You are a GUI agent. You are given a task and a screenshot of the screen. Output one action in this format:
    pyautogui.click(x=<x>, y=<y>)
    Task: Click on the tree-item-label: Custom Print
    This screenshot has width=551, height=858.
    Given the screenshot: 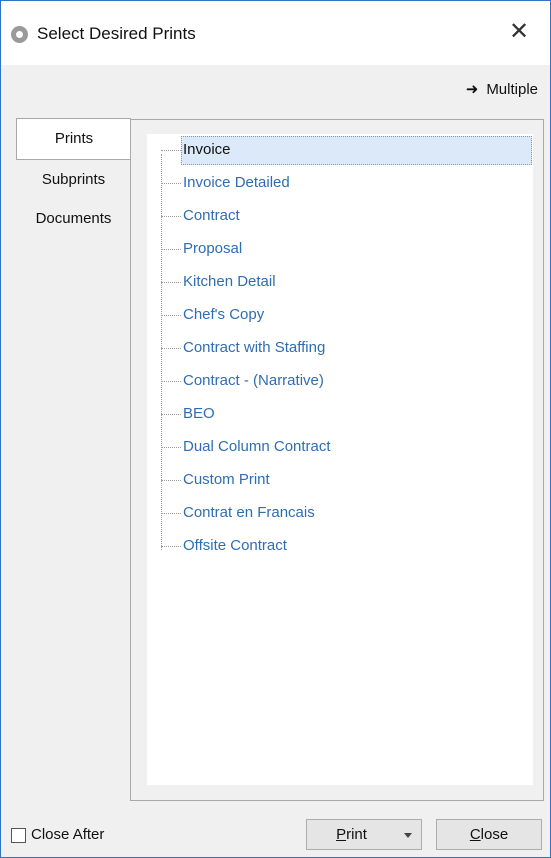 What is the action you would take?
    pyautogui.click(x=226, y=479)
    